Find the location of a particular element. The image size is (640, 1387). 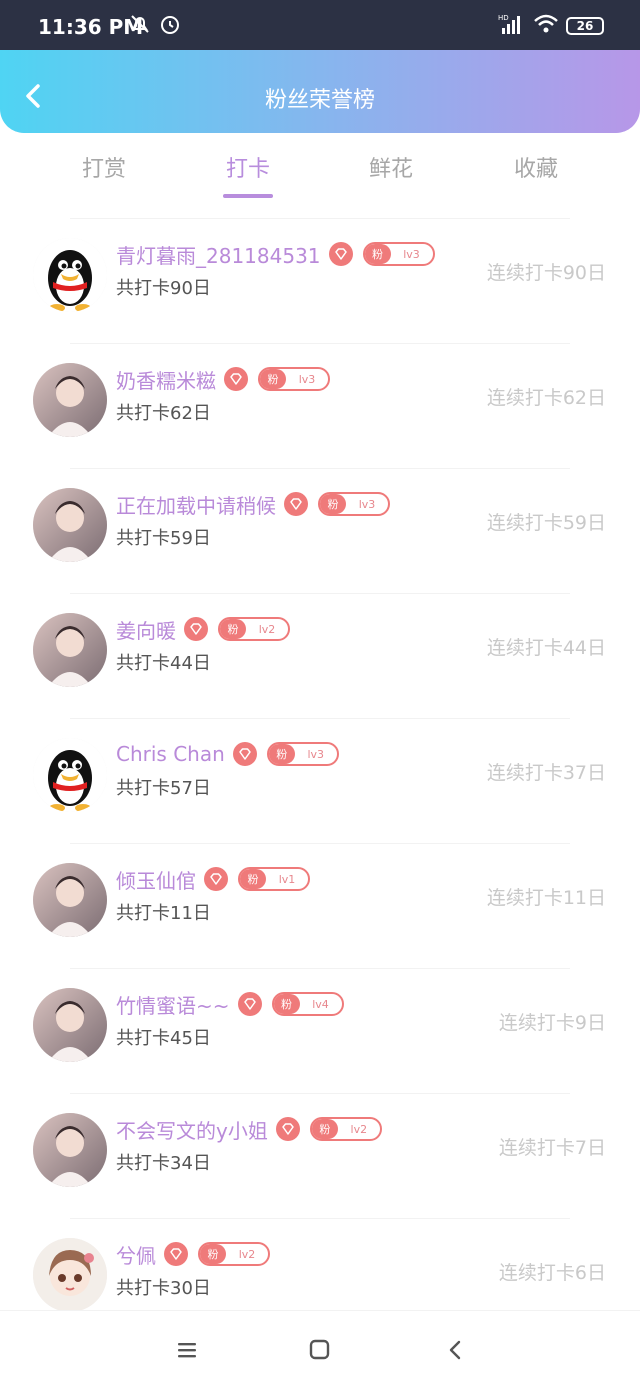

name-line: 奶香糯米糍 粉 lv3 is located at coordinates (223, 379).